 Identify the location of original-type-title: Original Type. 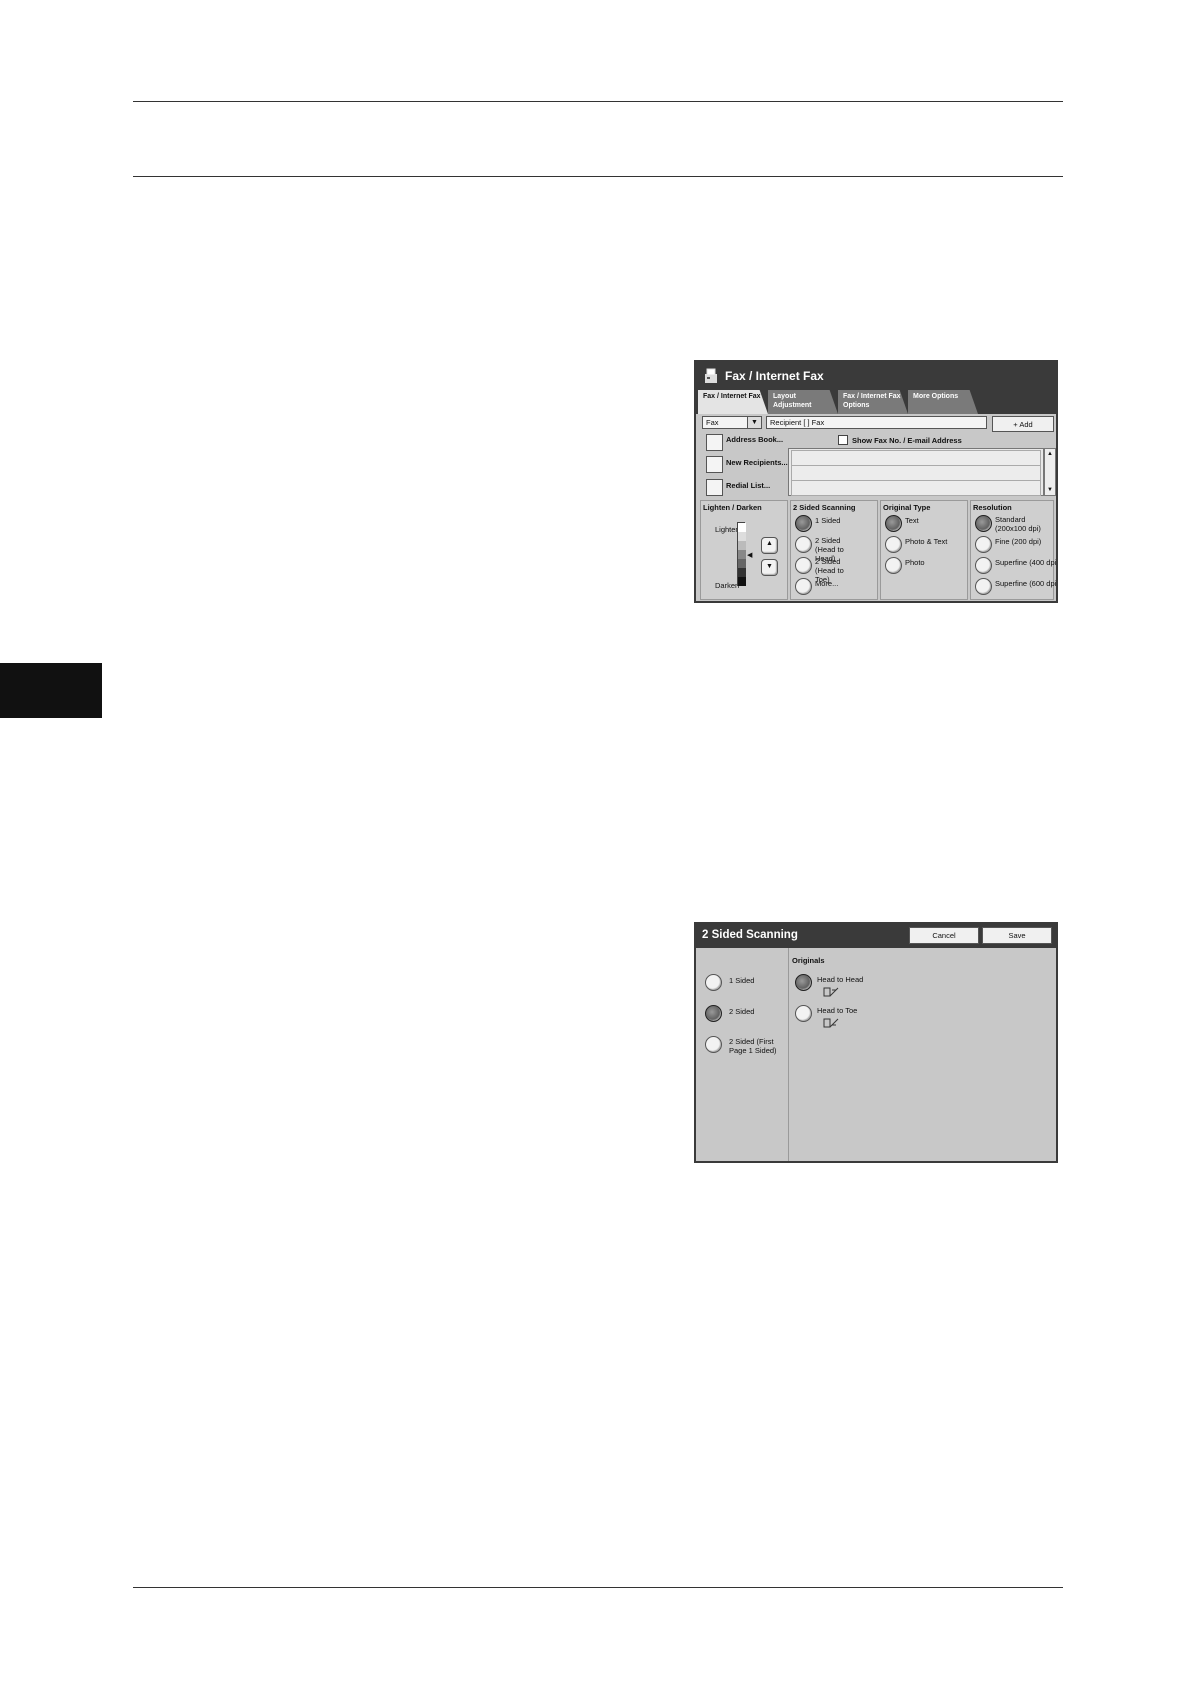
(907, 507).